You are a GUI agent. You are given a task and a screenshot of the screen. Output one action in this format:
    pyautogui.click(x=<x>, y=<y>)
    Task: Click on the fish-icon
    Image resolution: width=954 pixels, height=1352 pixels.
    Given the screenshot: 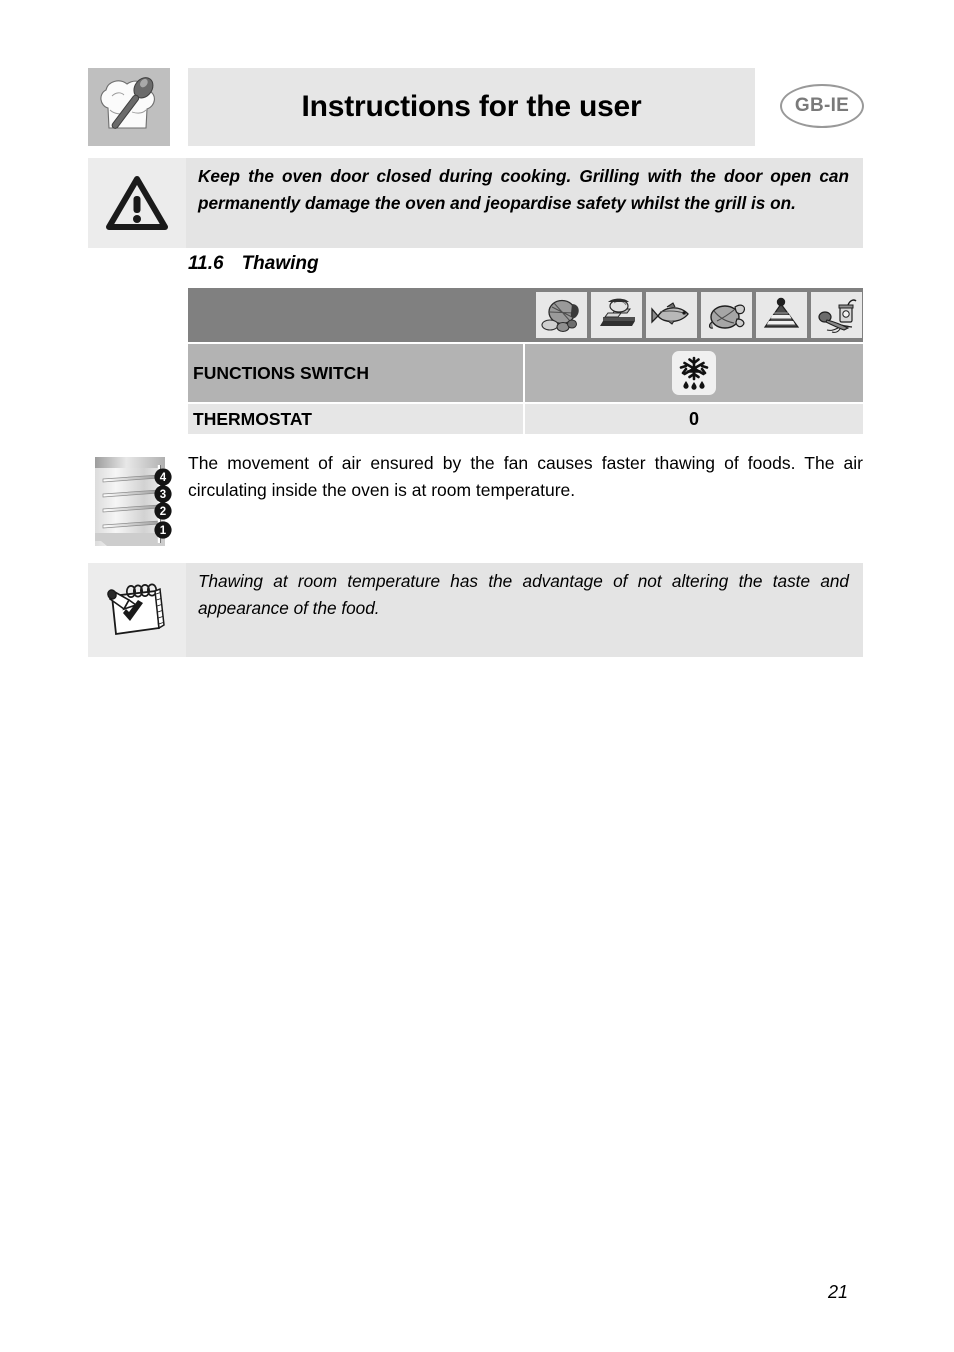 What is the action you would take?
    pyautogui.click(x=671, y=315)
    